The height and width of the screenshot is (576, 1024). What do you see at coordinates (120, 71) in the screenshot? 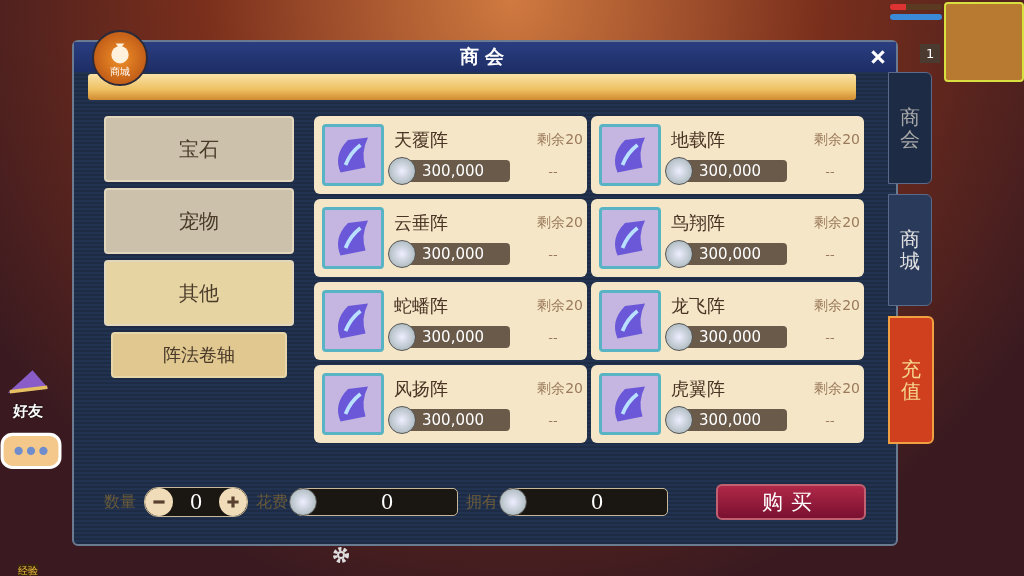
I see `shop-badge-label: 商城` at bounding box center [120, 71].